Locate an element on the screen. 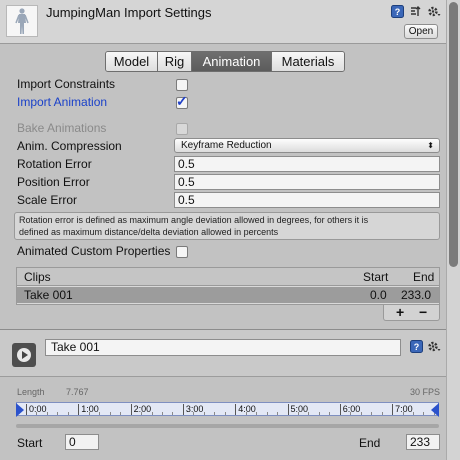  clip-help-icon: ? is located at coordinates (416, 346).